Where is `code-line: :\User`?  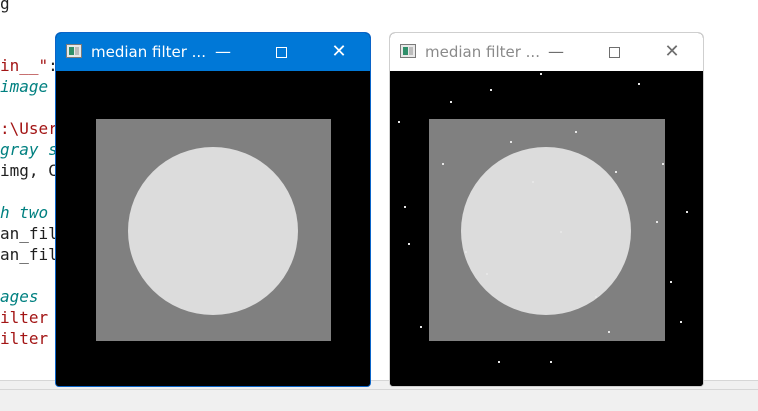 code-line: :\User is located at coordinates (29, 128).